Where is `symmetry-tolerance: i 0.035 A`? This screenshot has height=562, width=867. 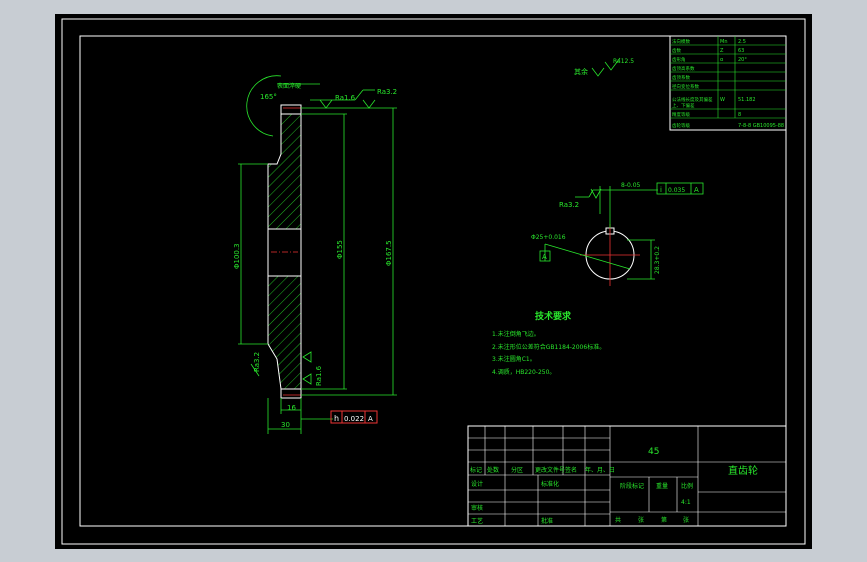 symmetry-tolerance: i 0.035 A is located at coordinates (680, 188).